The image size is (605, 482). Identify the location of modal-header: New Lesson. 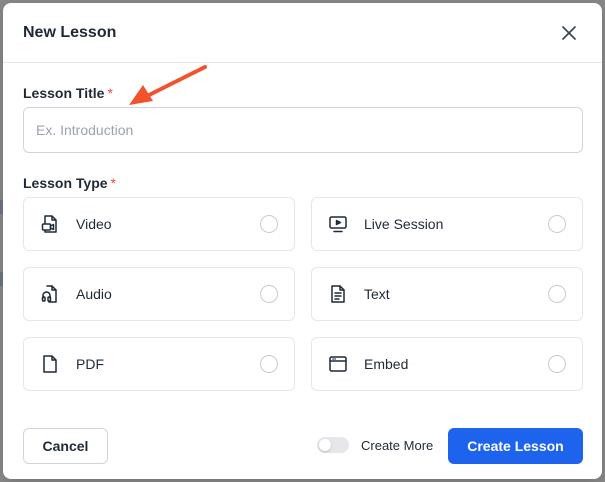
(302, 33).